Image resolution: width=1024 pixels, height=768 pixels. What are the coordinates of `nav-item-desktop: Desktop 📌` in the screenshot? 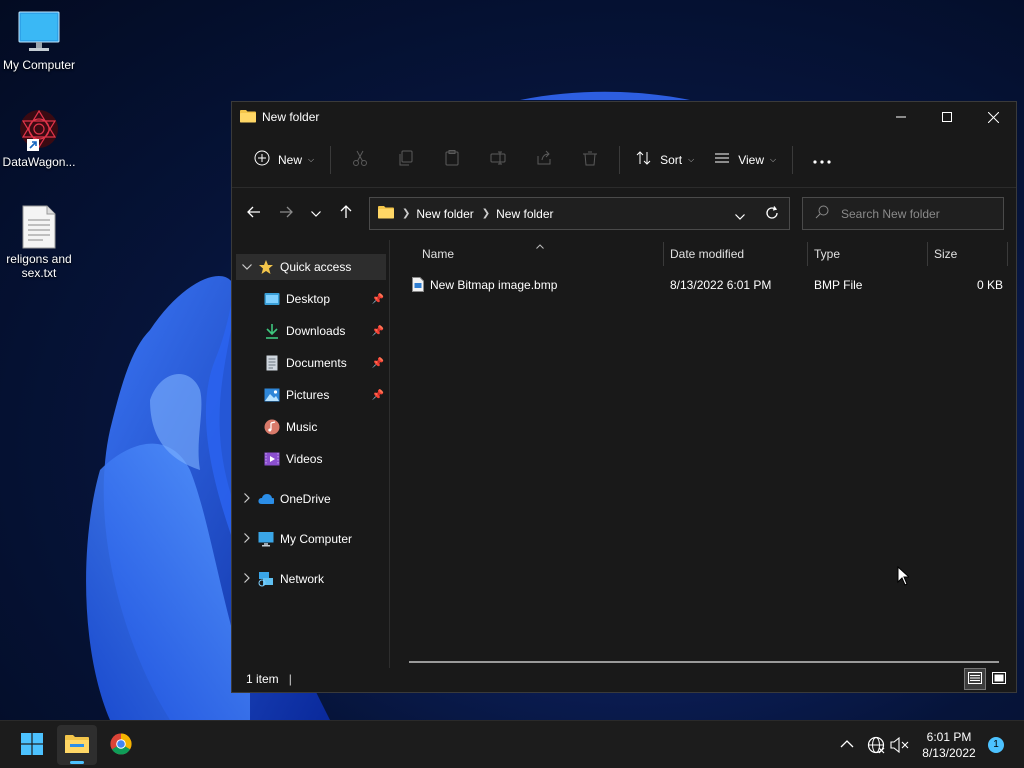 It's located at (325, 299).